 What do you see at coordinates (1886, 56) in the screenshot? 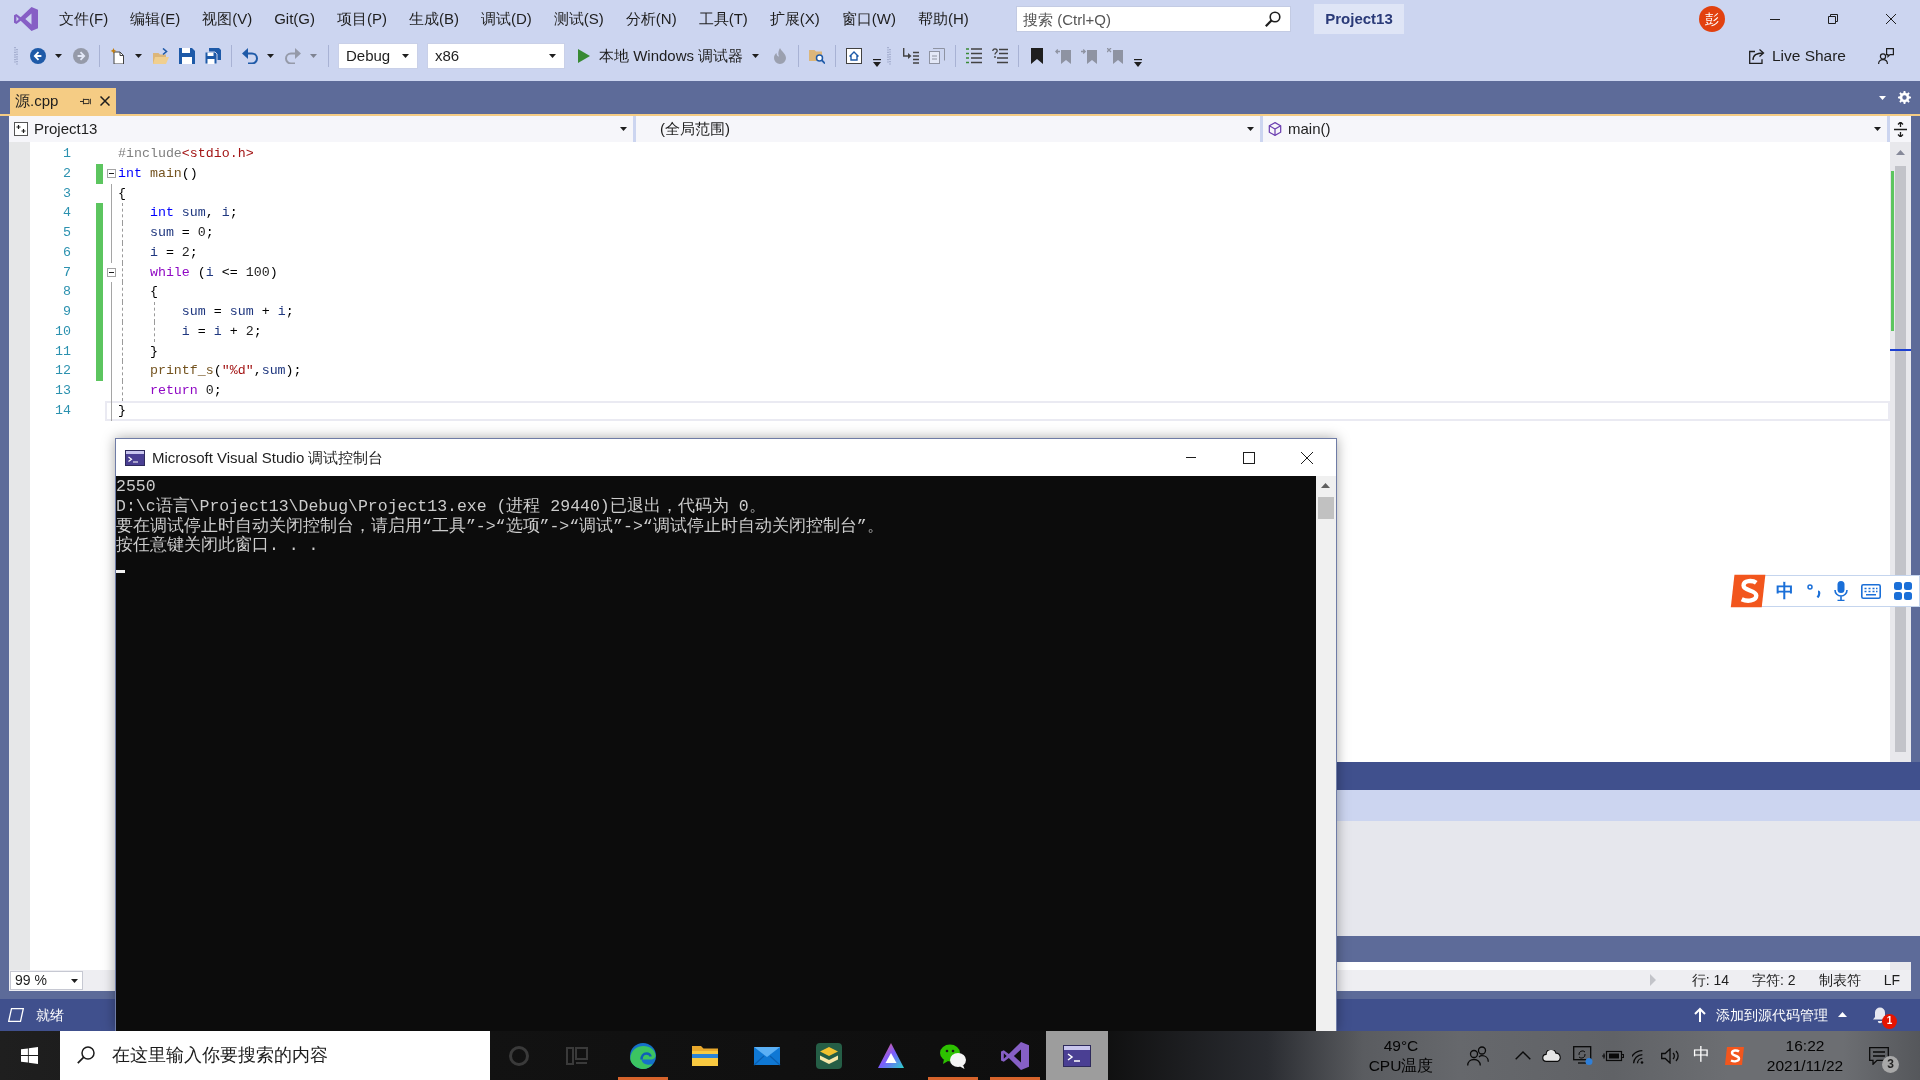
I see `person-speech-icon` at bounding box center [1886, 56].